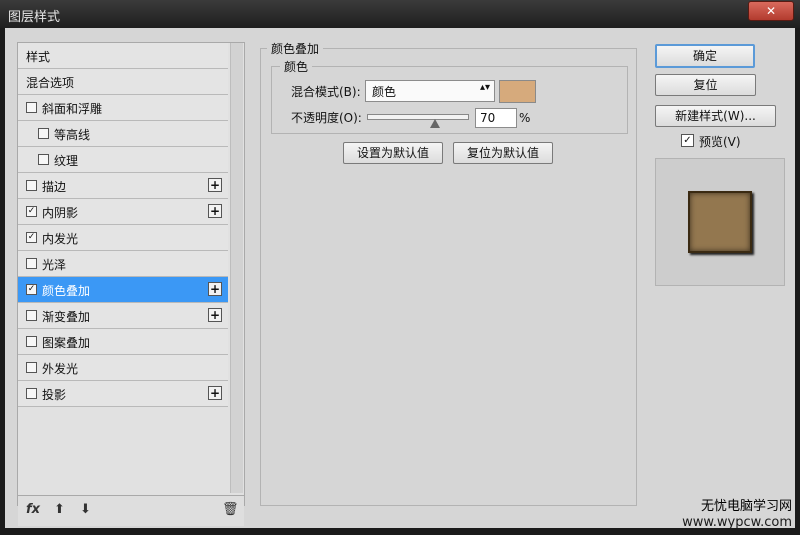 This screenshot has width=800, height=535. Describe the element at coordinates (720, 142) in the screenshot. I see `preview-label: 预览(V)` at that location.